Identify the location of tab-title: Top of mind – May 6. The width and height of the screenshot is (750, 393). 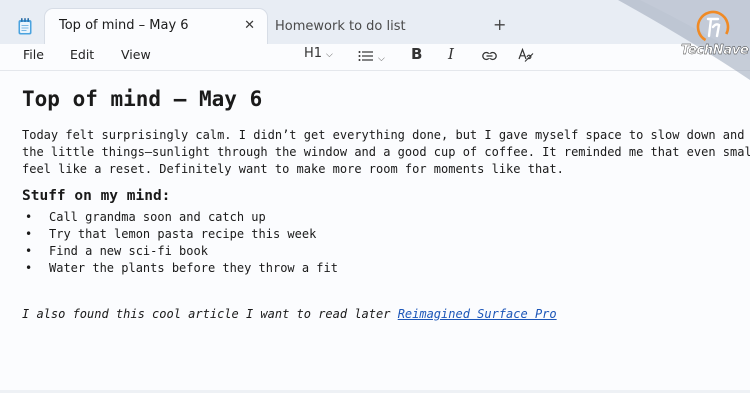
(124, 25).